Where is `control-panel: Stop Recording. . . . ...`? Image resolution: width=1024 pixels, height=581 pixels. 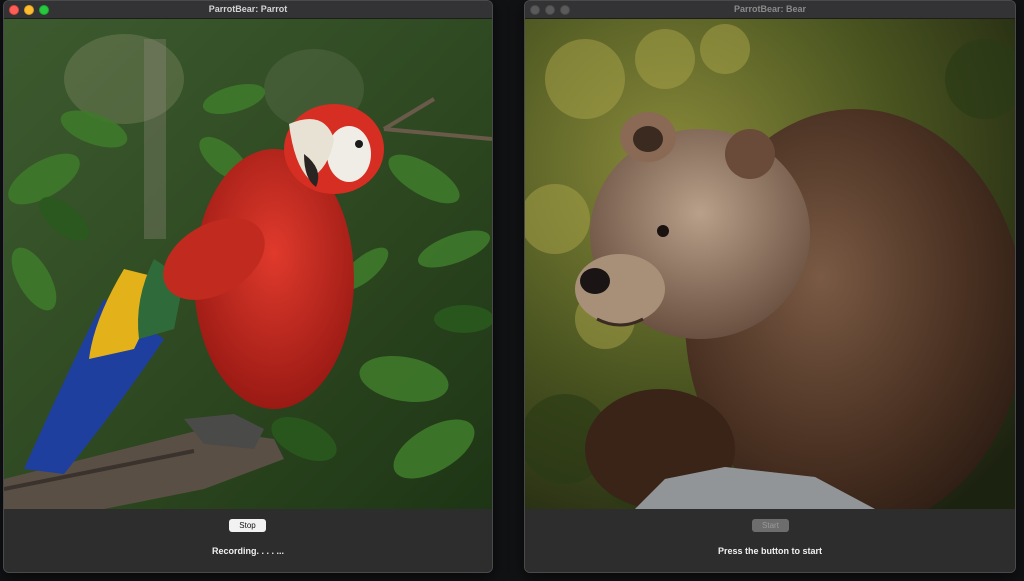 control-panel: Stop Recording. . . . ... is located at coordinates (248, 540).